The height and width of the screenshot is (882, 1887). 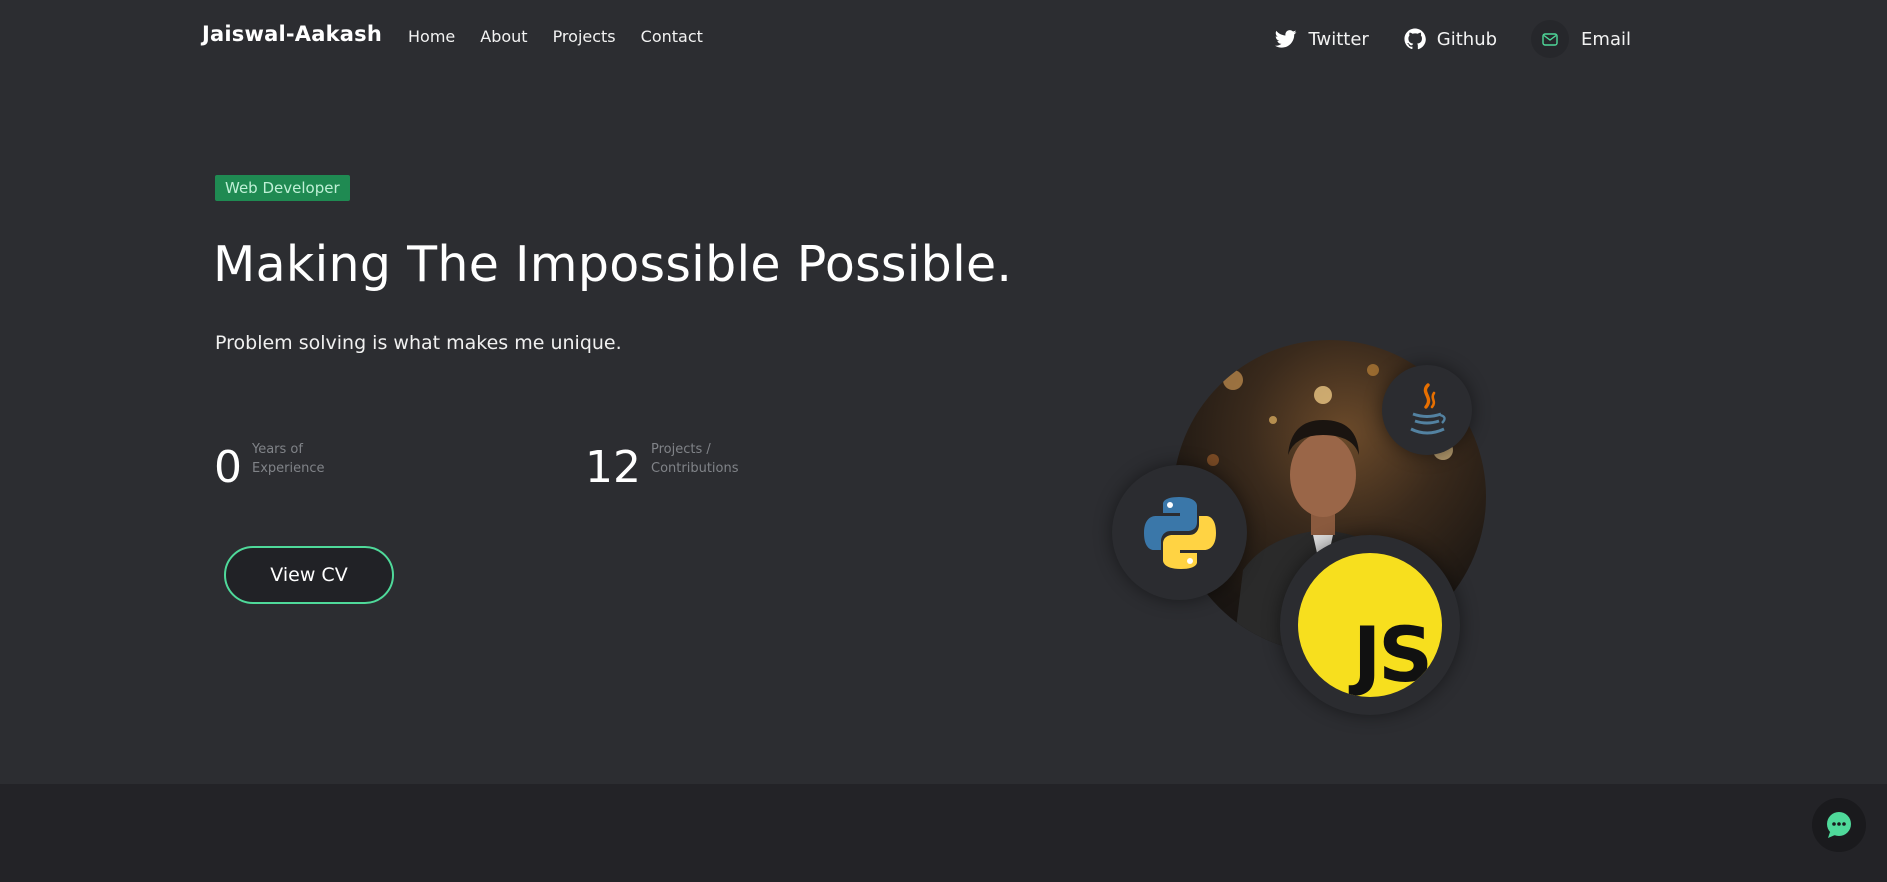 What do you see at coordinates (431, 36) in the screenshot?
I see `nav-home: Home` at bounding box center [431, 36].